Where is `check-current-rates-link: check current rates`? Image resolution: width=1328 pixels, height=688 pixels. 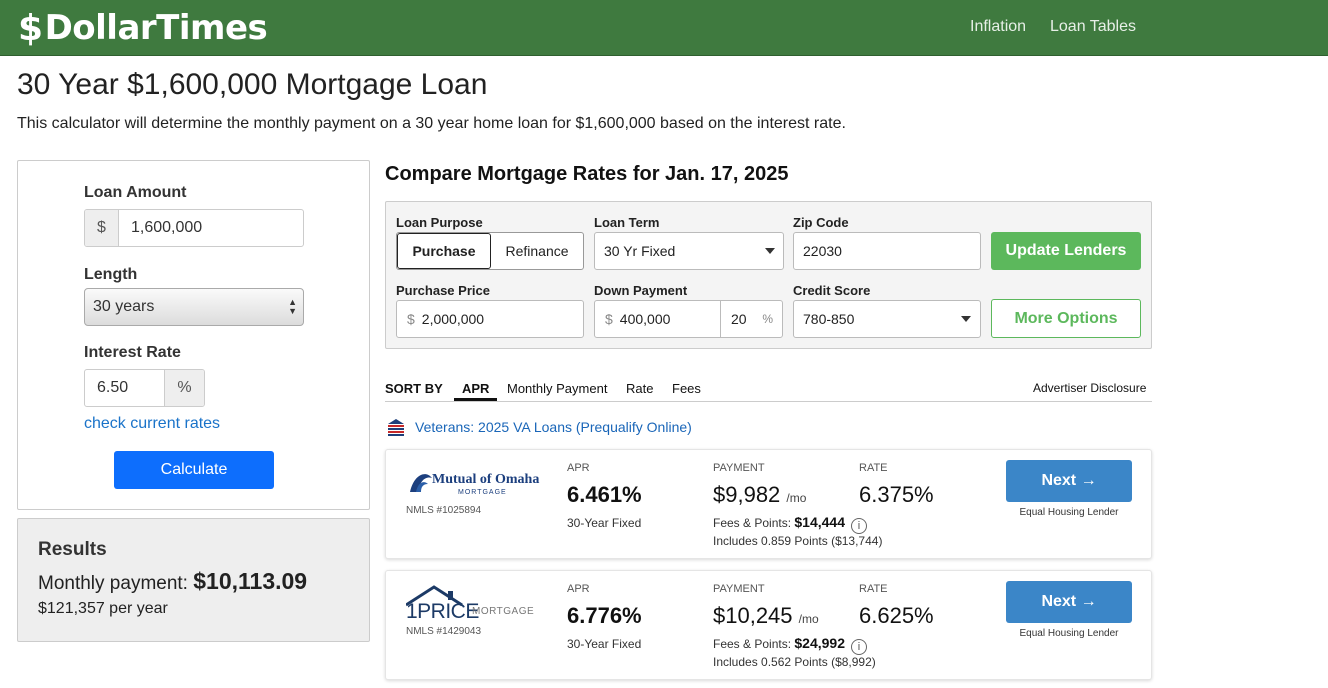 check-current-rates-link: check current rates is located at coordinates (152, 424).